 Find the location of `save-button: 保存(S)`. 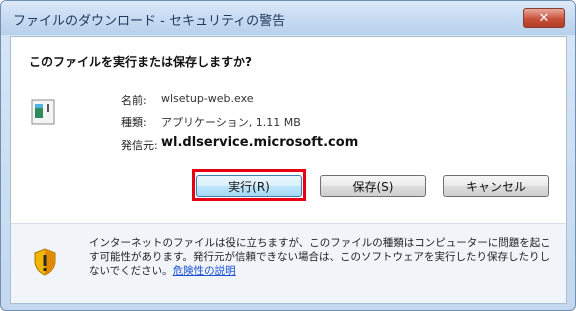

save-button: 保存(S) is located at coordinates (373, 186).